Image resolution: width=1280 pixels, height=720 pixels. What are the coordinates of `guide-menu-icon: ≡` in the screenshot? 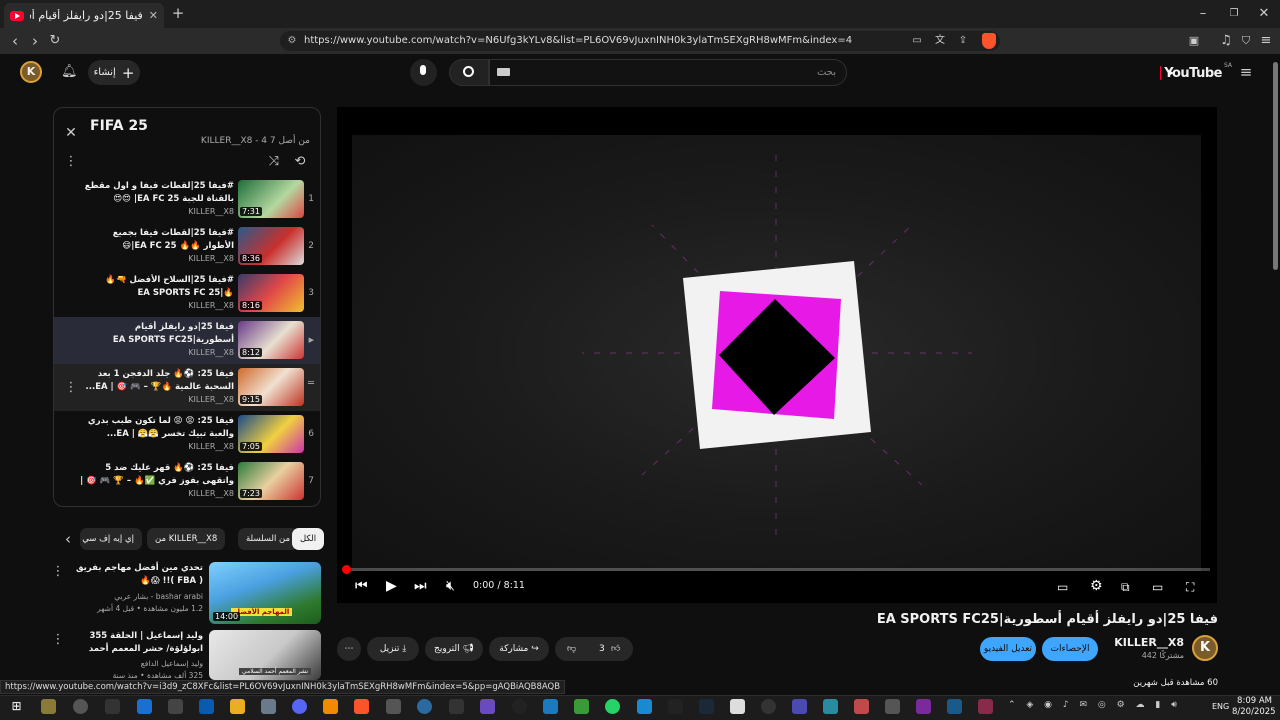 It's located at (1246, 72).